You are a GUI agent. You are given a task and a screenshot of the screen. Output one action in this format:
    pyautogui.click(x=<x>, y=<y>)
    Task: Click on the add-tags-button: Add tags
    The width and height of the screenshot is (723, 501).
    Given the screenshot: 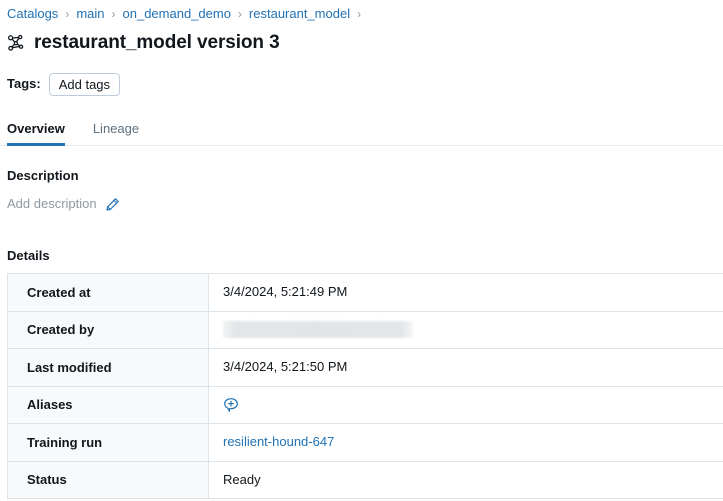 What is the action you would take?
    pyautogui.click(x=84, y=84)
    